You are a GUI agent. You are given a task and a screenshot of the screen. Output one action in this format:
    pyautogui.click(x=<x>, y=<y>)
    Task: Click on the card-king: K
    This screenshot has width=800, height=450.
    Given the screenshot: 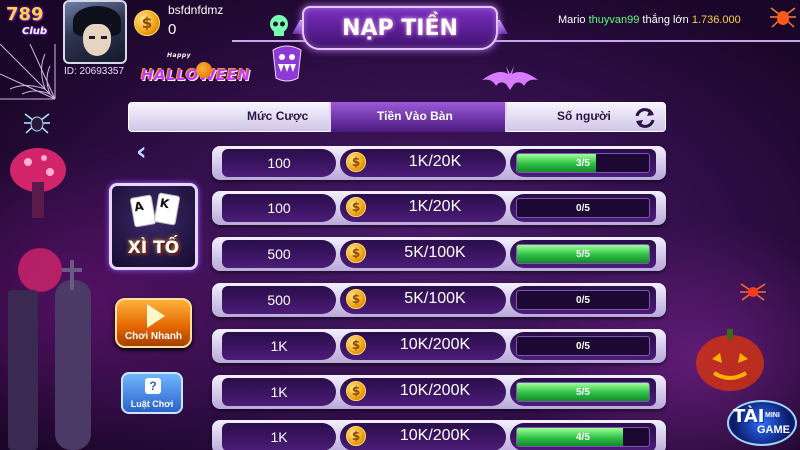 What is the action you would take?
    pyautogui.click(x=167, y=209)
    